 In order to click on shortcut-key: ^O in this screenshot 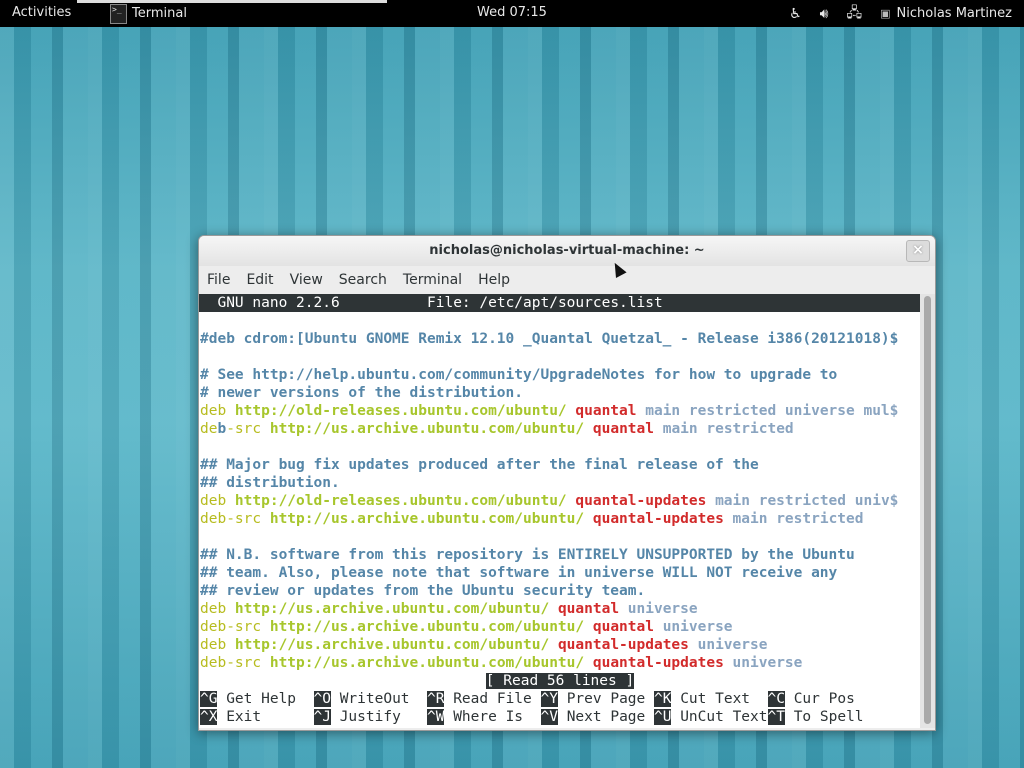, I will do `click(322, 699)`.